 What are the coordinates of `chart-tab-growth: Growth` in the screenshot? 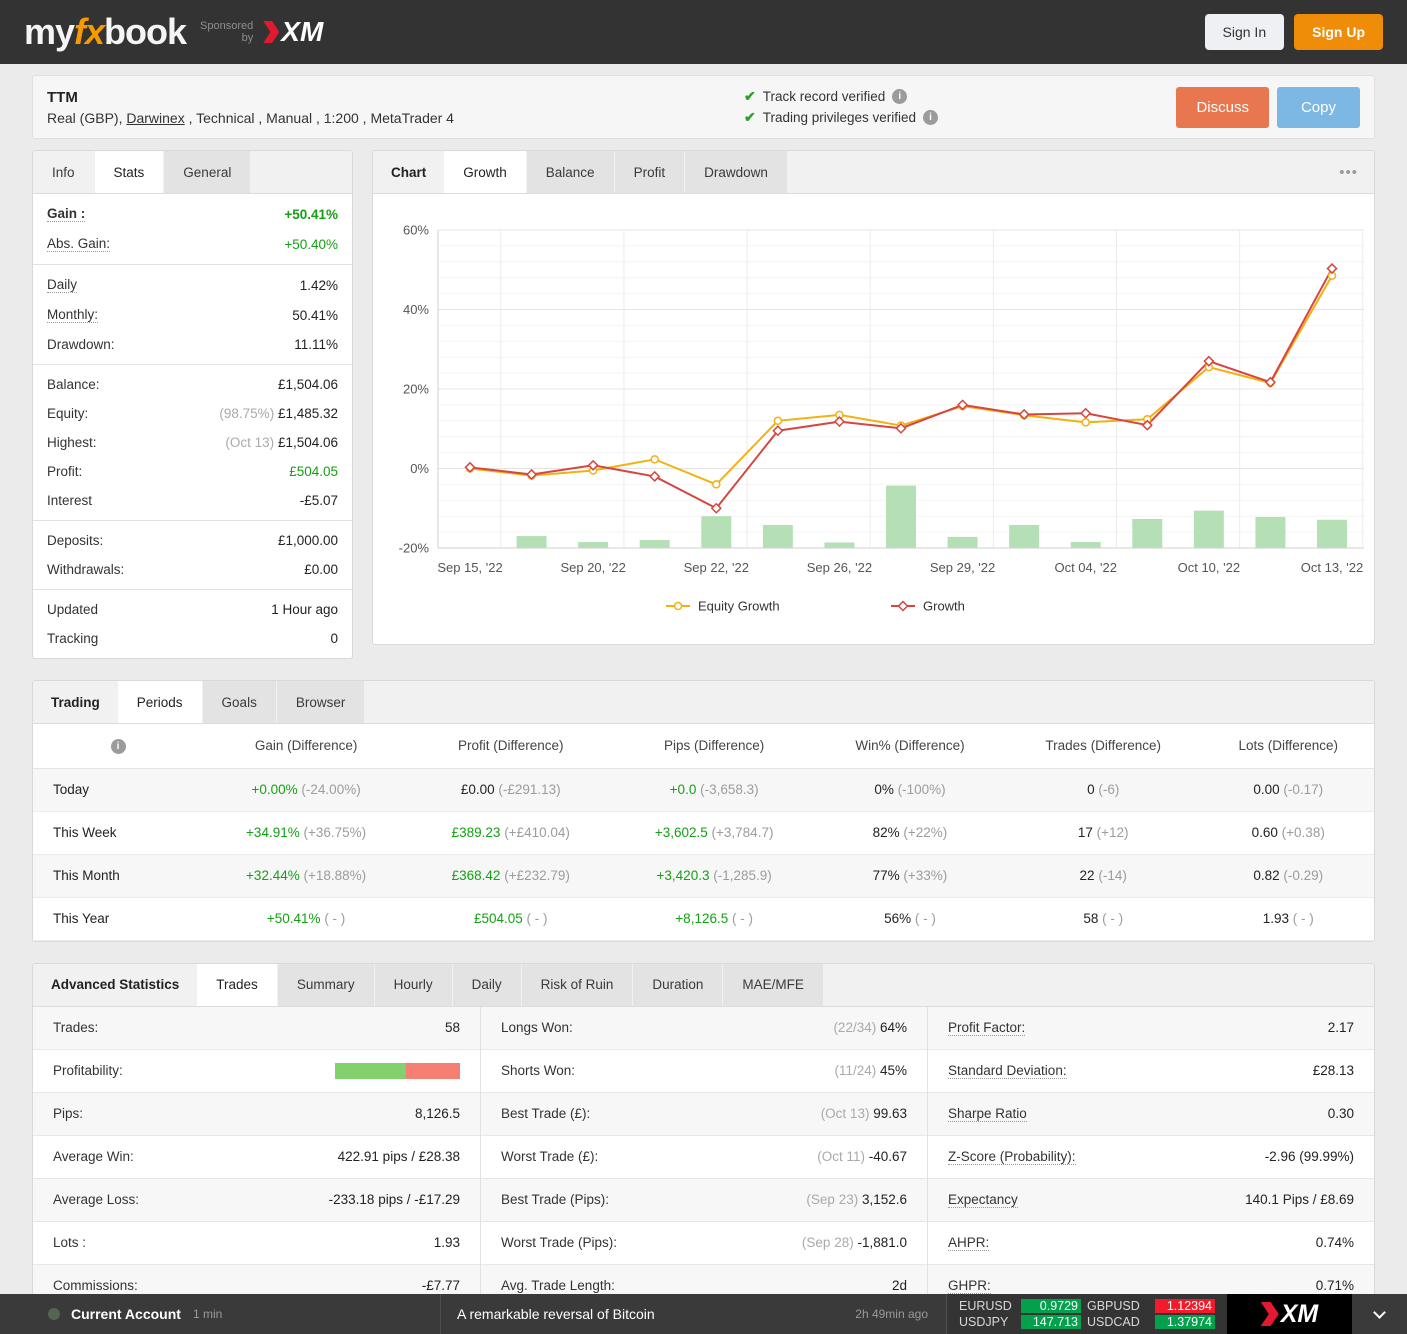 It's located at (485, 172).